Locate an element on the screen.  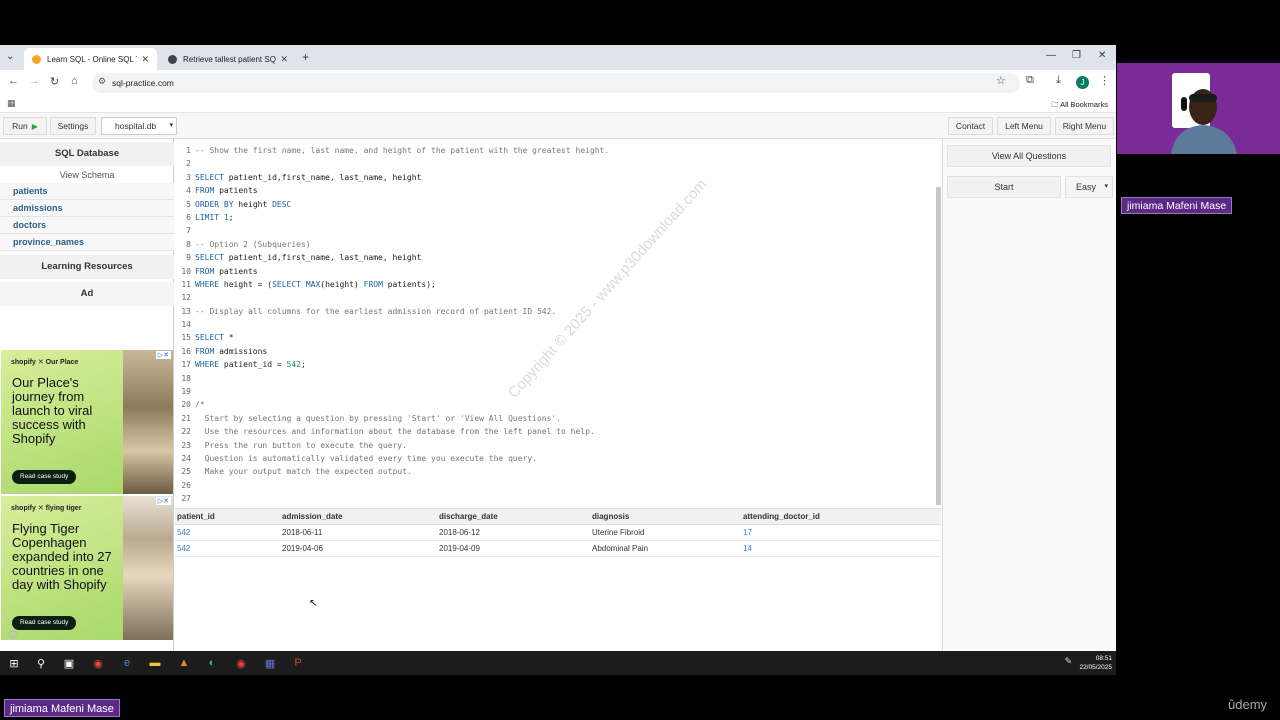
code-line: ORDER BY height DESC is located at coordinates (565, 204).